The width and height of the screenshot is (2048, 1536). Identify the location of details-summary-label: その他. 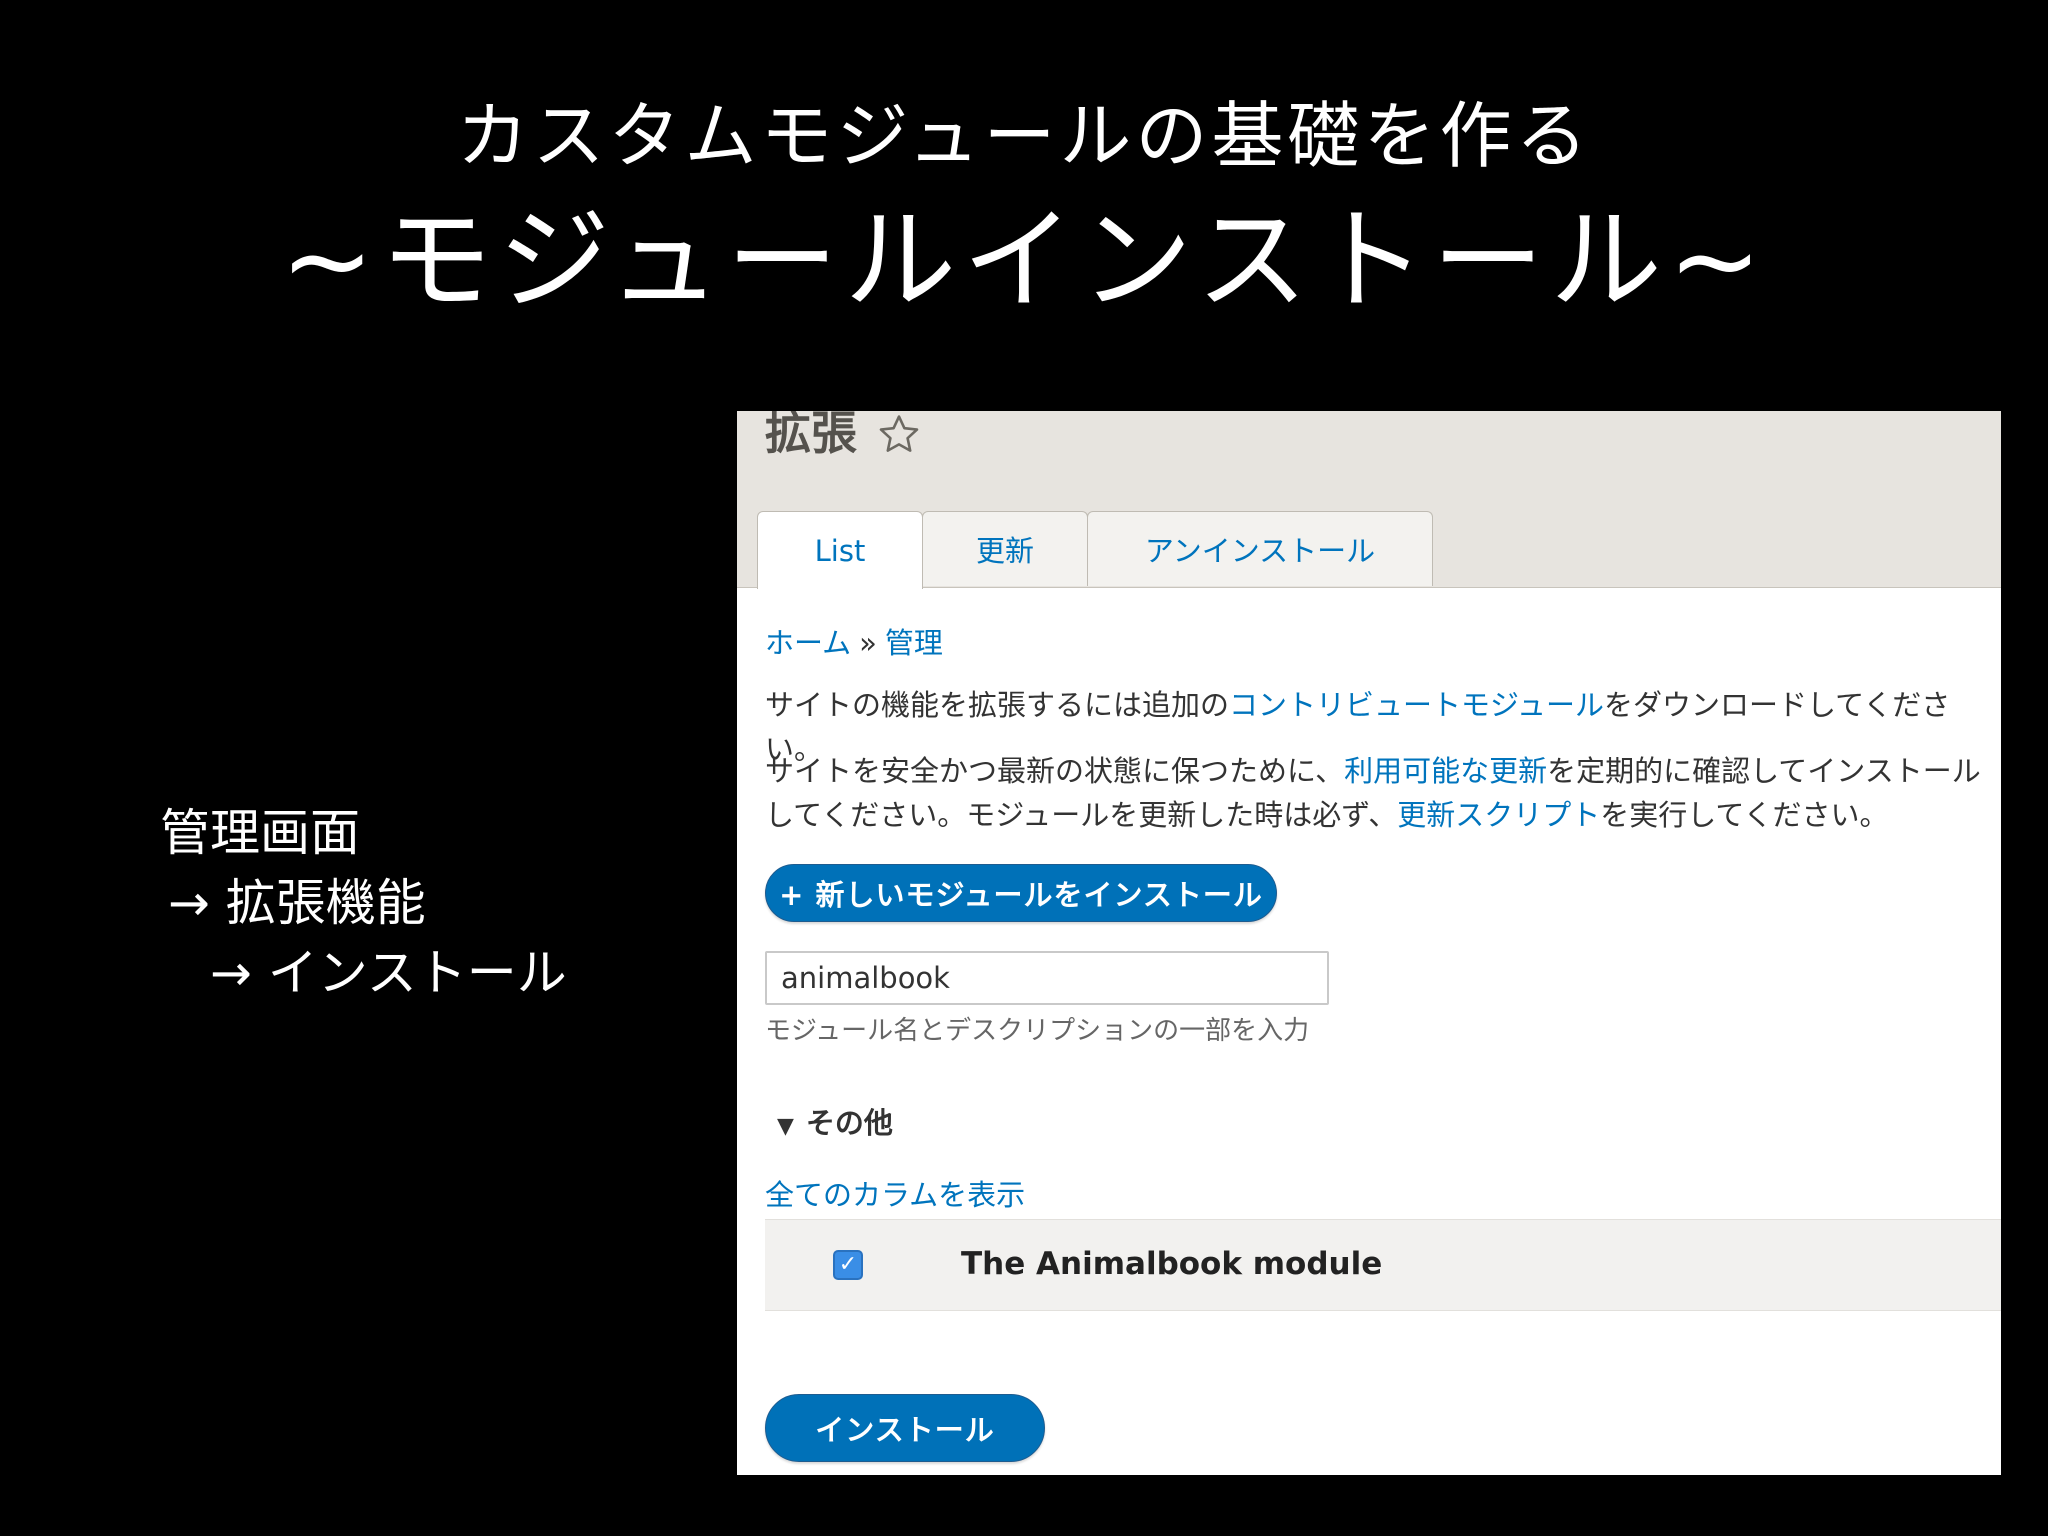
(849, 1123).